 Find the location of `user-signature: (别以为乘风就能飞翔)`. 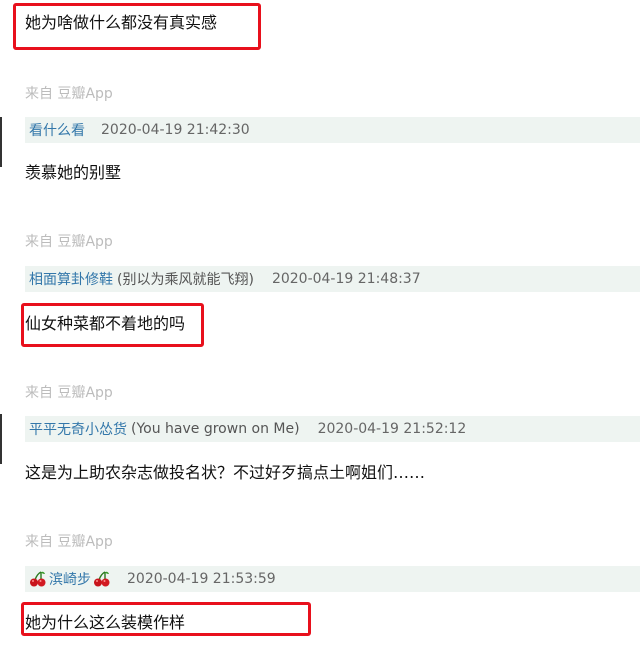

user-signature: (别以为乘风就能飞翔) is located at coordinates (185, 280).